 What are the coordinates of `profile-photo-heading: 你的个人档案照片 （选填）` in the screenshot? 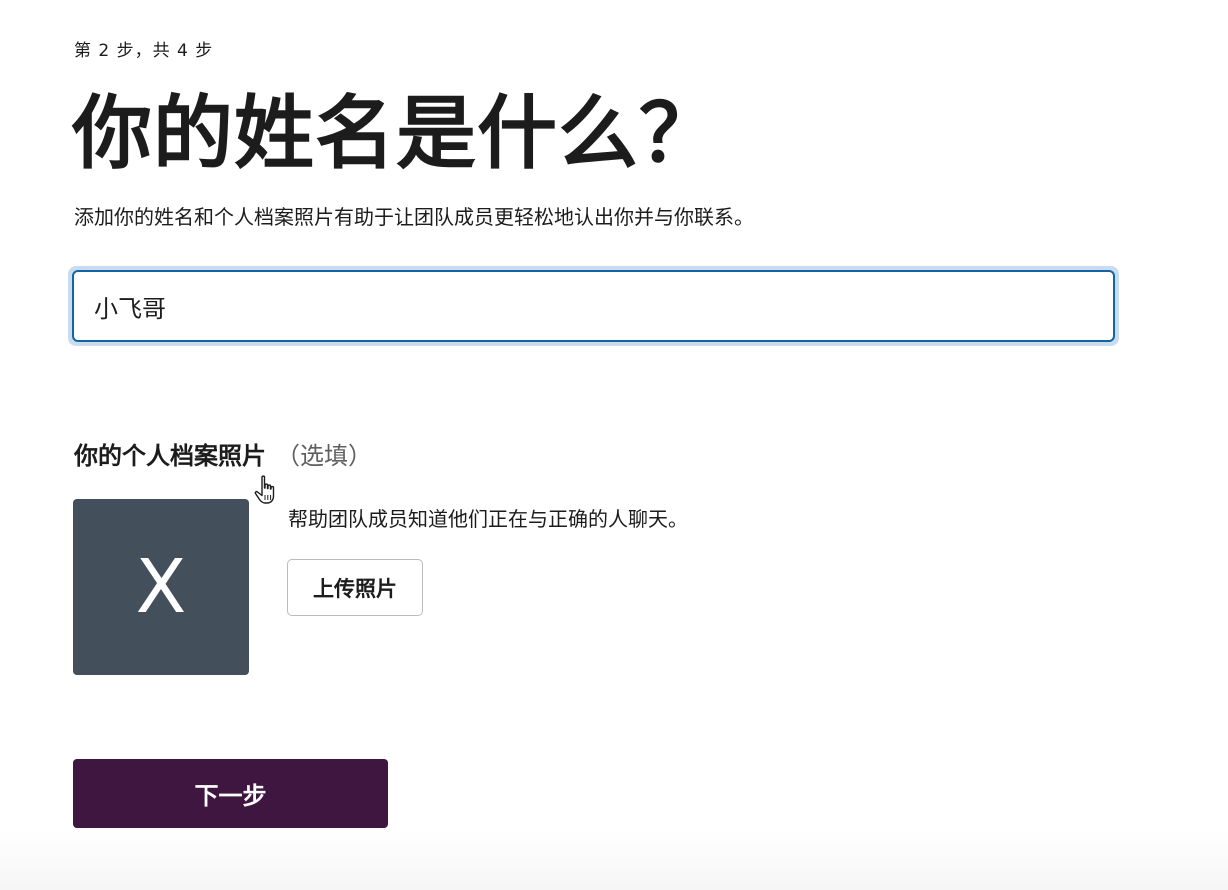 It's located at (223, 456).